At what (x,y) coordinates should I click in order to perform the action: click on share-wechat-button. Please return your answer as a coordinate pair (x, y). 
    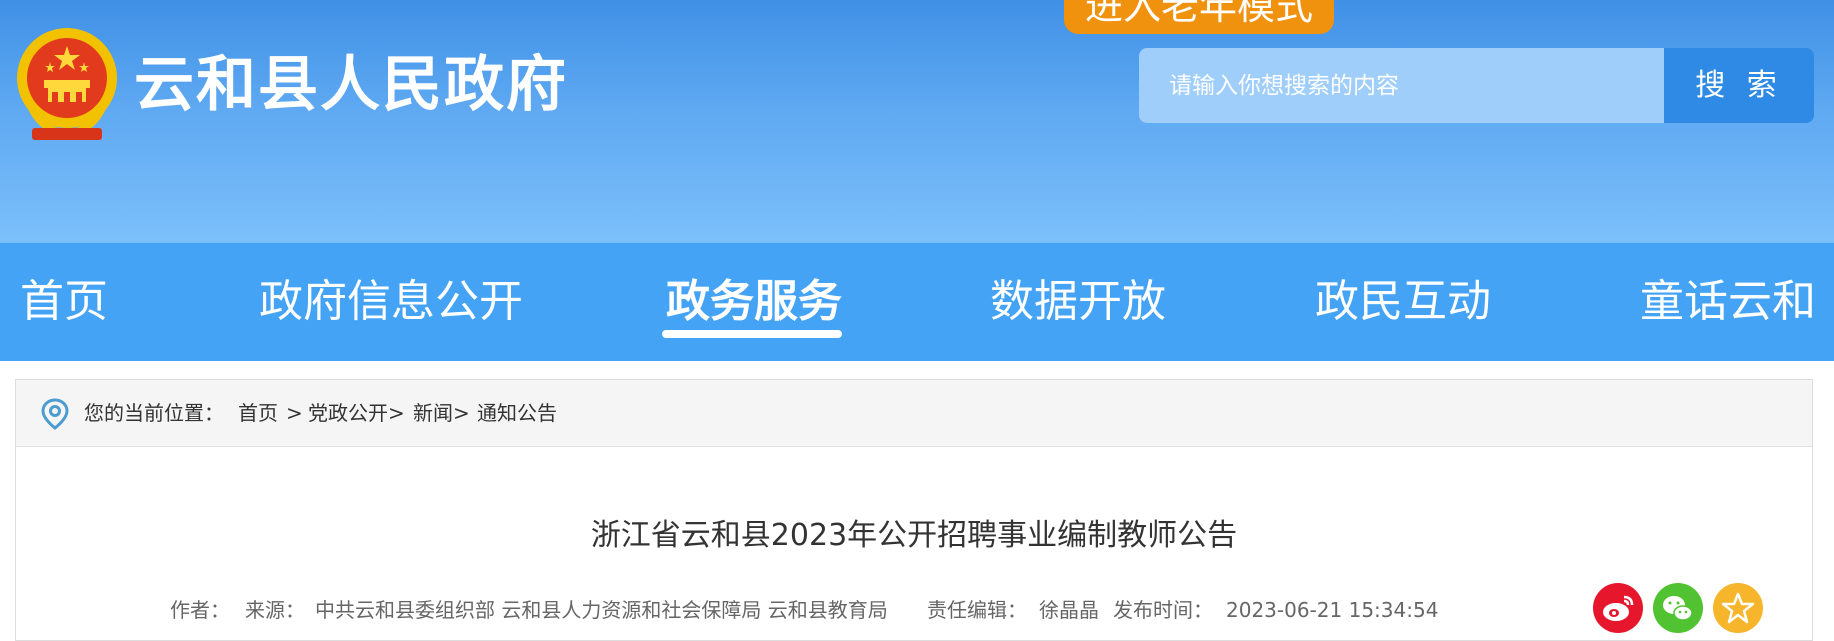
    Looking at the image, I should click on (1678, 608).